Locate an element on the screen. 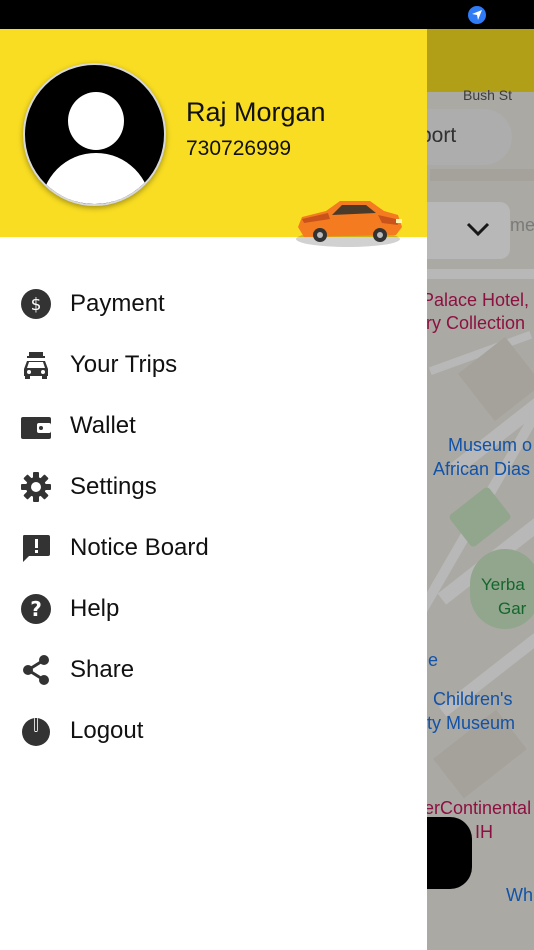  location-arrow-icon is located at coordinates (477, 15).